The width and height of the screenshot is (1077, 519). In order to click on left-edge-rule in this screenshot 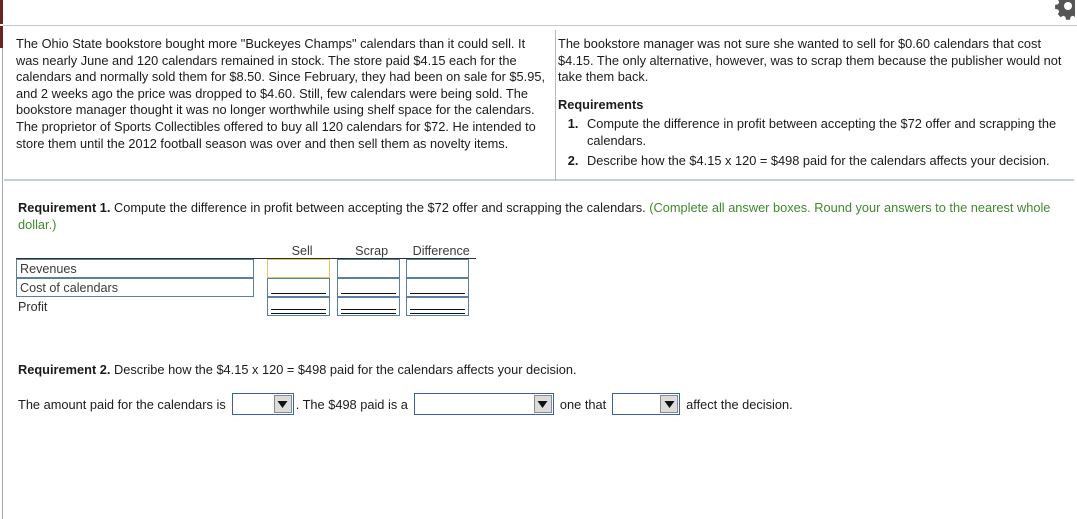, I will do `click(2, 283)`.